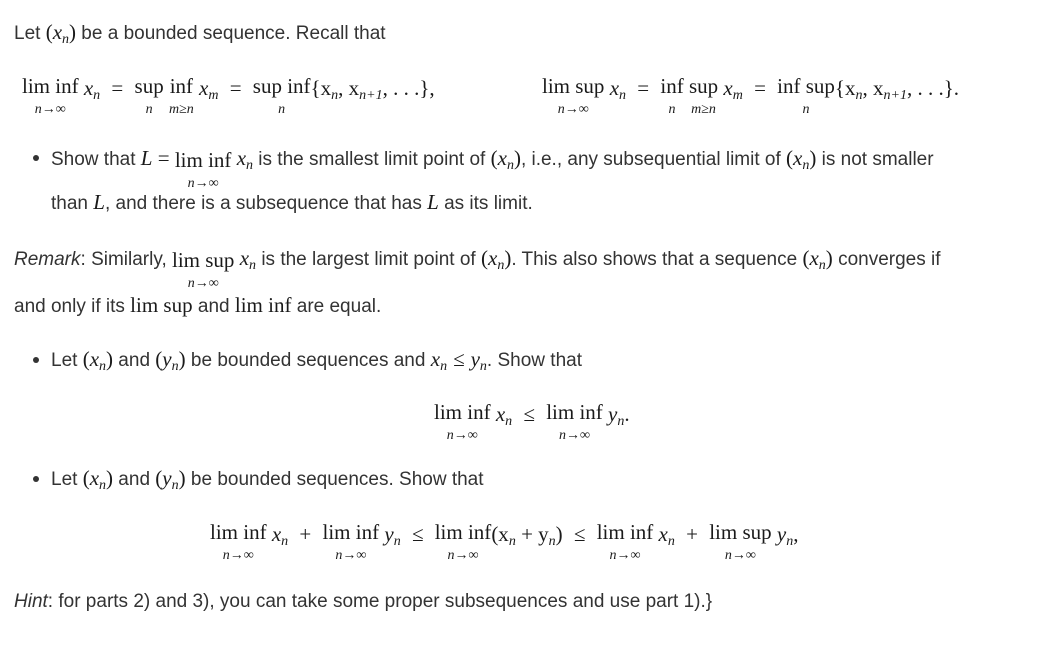 This screenshot has height=648, width=1058. Describe the element at coordinates (149, 96) in the screenshot. I see `math-operator: sup n` at that location.